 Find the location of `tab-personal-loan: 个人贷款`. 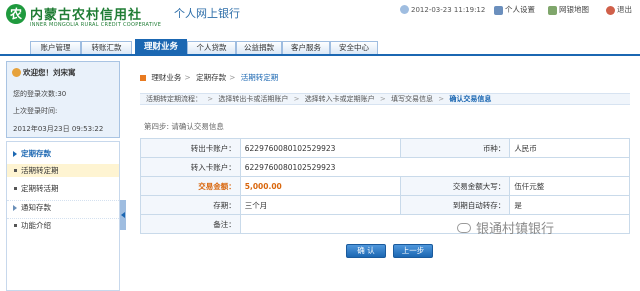

tab-personal-loan: 个人贷款 is located at coordinates (211, 47).